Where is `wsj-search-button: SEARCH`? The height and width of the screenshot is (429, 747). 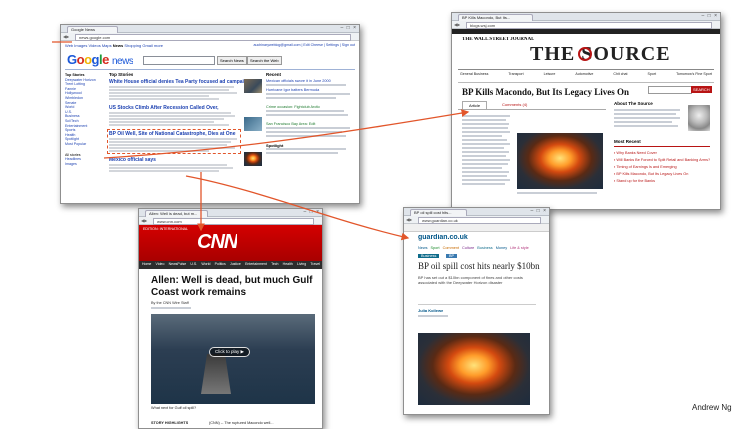 wsj-search-button: SEARCH is located at coordinates (701, 89).